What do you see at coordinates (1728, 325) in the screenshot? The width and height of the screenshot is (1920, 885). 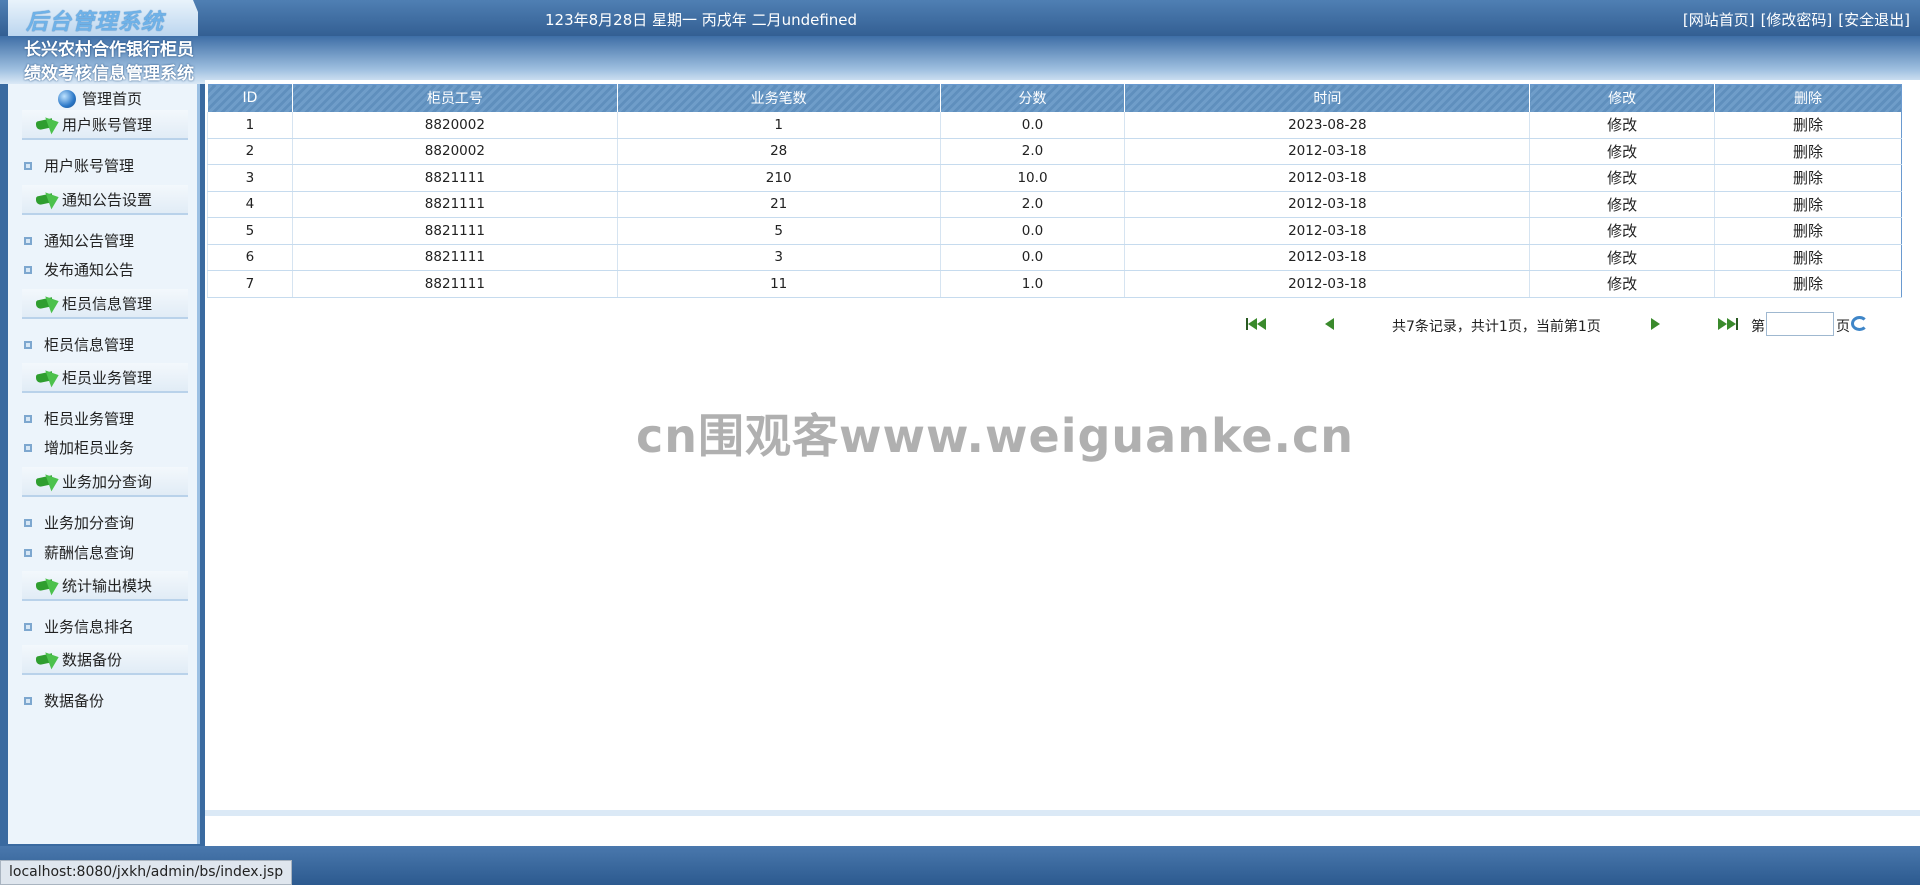 I see `last-page-icon` at bounding box center [1728, 325].